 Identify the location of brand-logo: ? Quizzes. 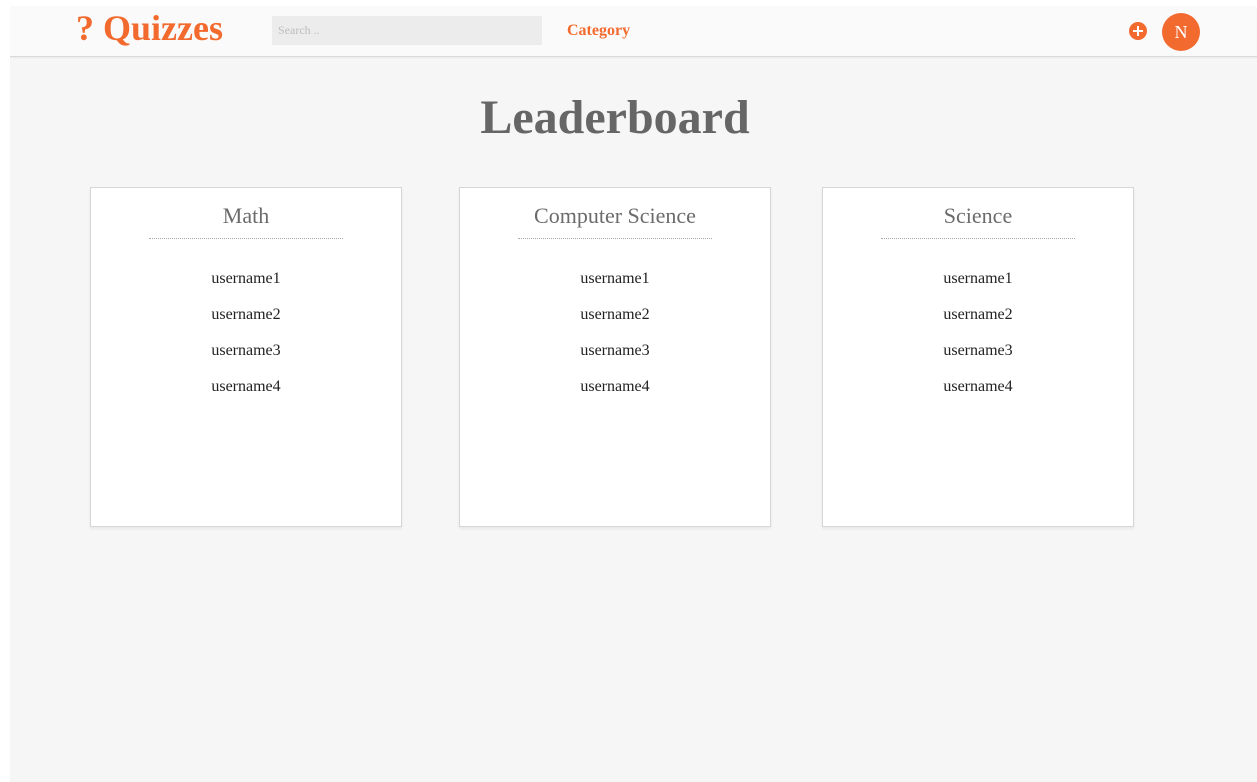
(149, 28).